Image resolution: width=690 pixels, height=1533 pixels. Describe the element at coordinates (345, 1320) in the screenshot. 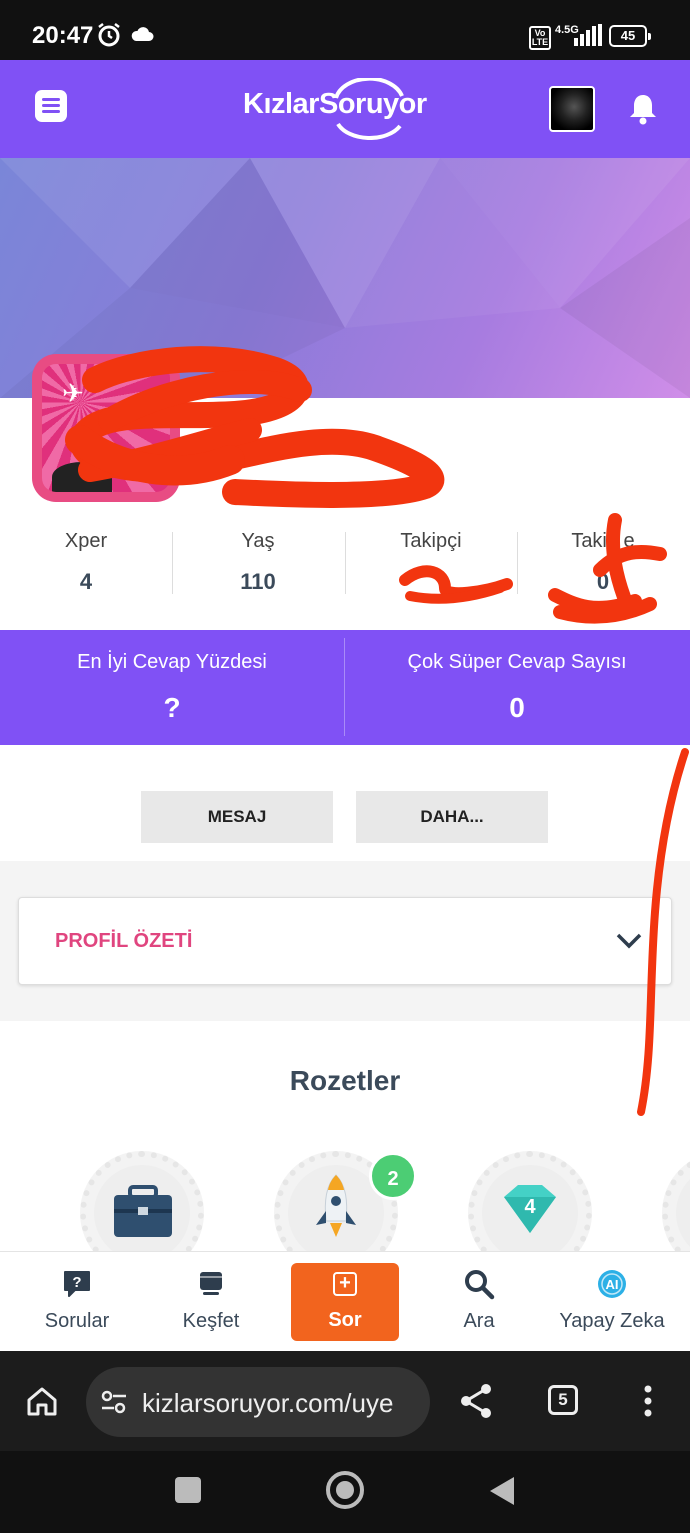

I see `nav-label: Sor` at that location.